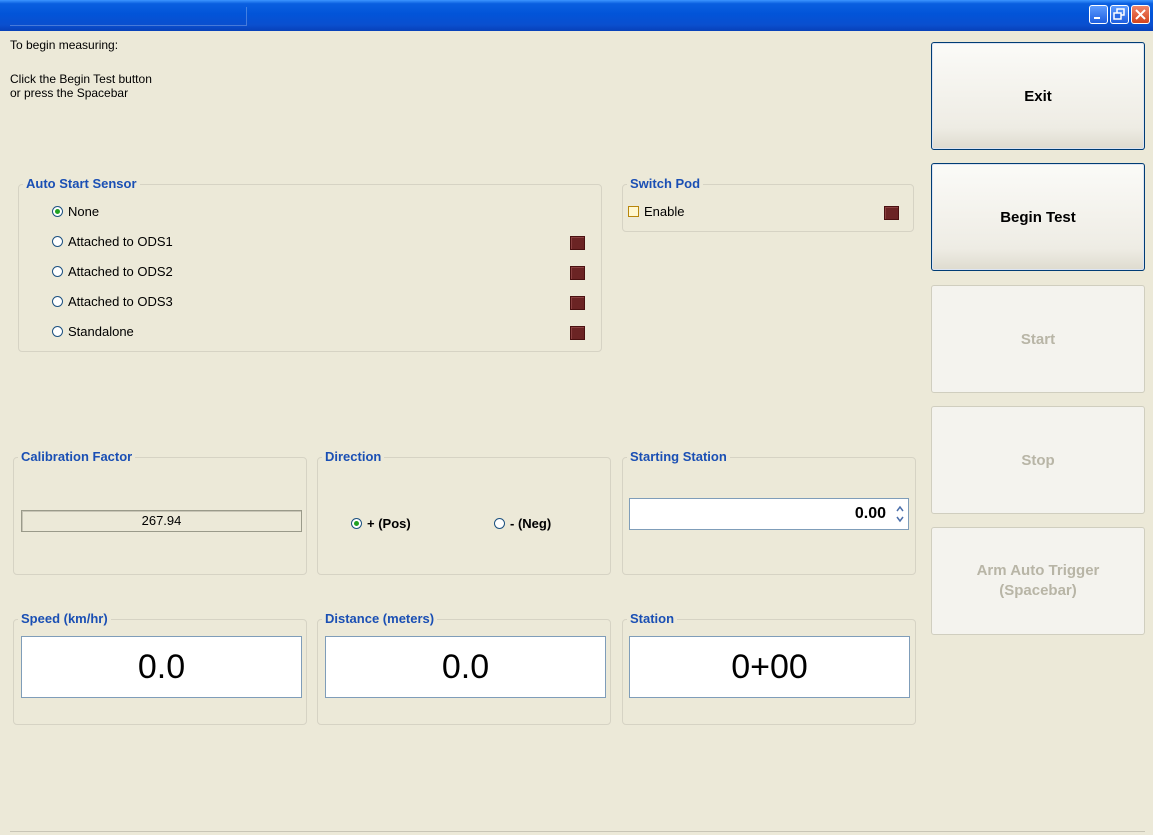  I want to click on station-group: Station 0+00, so click(769, 667).